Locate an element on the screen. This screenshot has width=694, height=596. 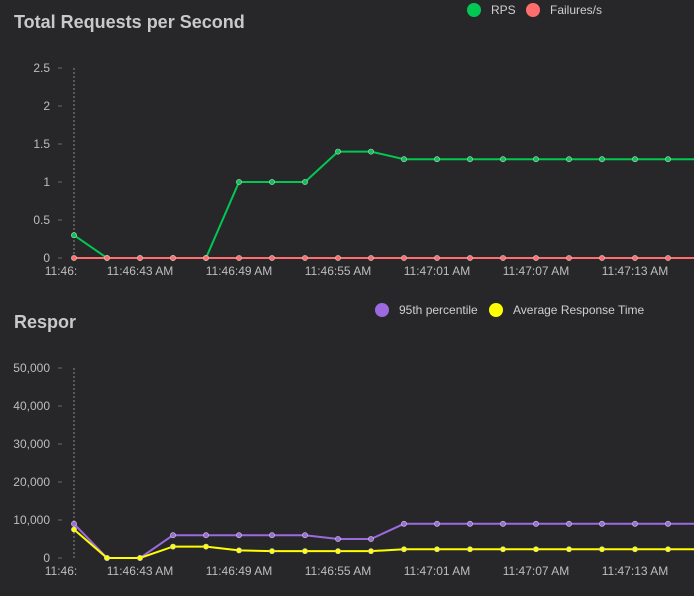
chart-title-response: Respor is located at coordinates (45, 322).